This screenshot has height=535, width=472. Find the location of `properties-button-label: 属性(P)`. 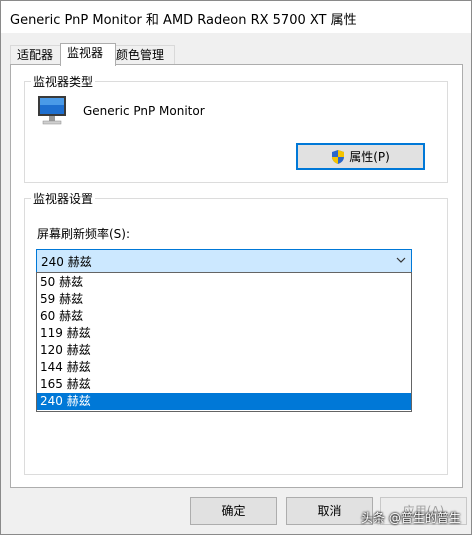

properties-button-label: 属性(P) is located at coordinates (369, 157).